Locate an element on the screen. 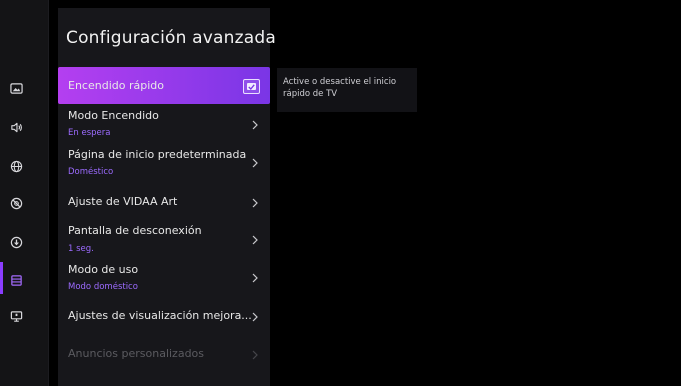 This screenshot has height=386, width=681. item-value: 1 seg. is located at coordinates (81, 249).